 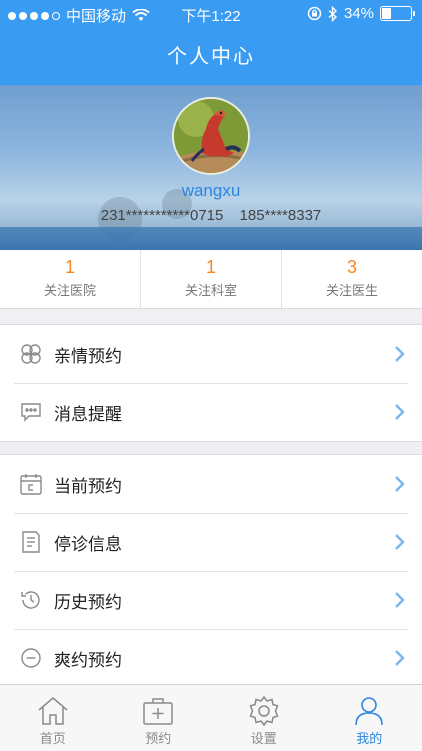 I want to click on menu-item-current-appointment: 当前预约, so click(x=211, y=484).